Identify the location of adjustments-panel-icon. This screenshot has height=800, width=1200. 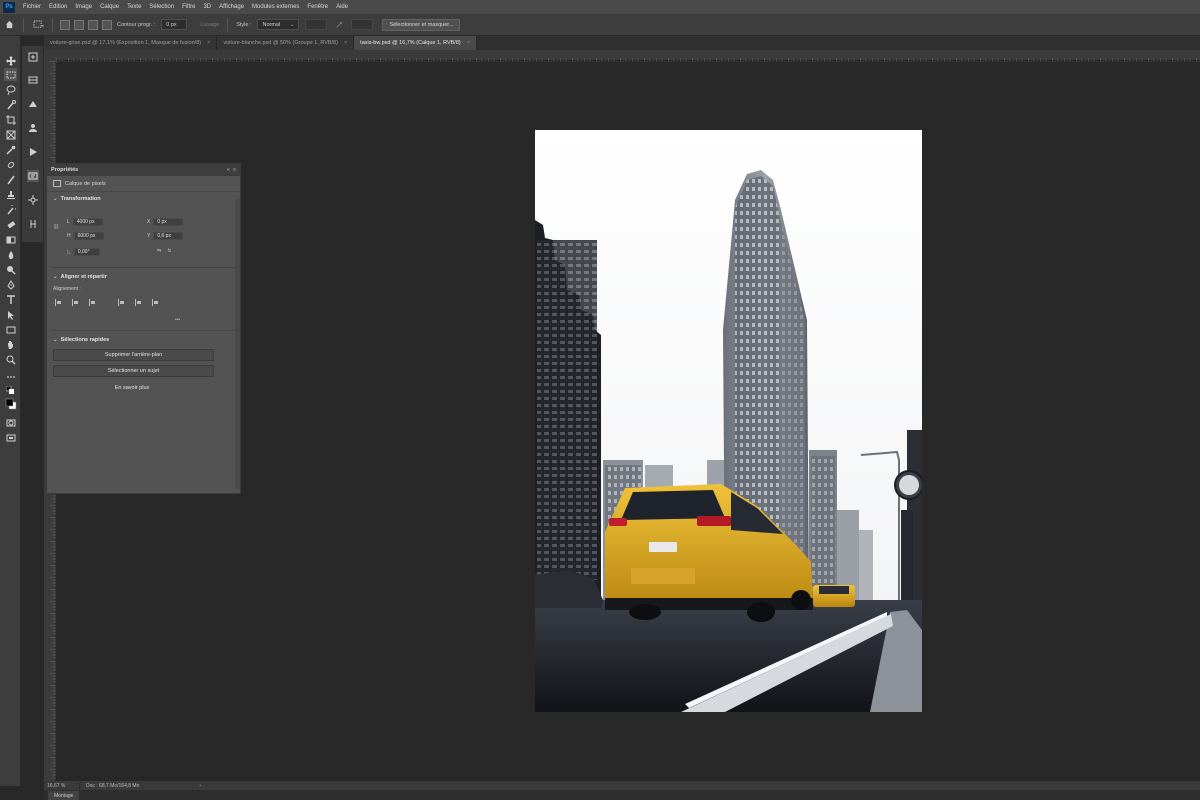
(33, 200).